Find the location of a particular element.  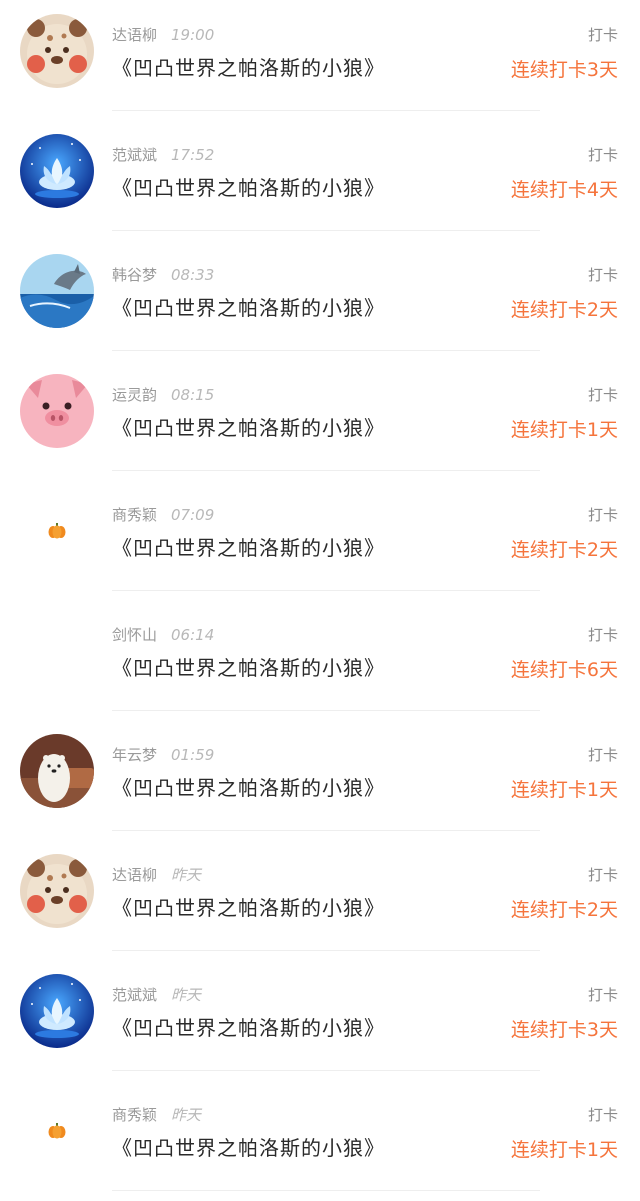

list-item: 韩谷梦 08:33 《凹凸世界之帕洛斯的小狼》 打卡 连续打卡2天 is located at coordinates (320, 300).